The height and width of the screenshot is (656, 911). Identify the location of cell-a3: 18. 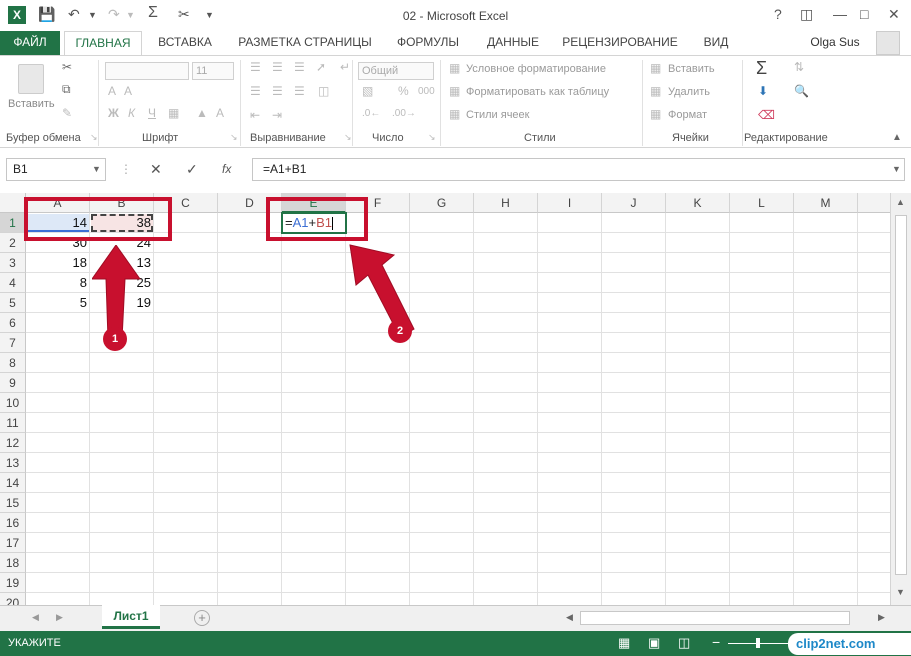
(58, 263).